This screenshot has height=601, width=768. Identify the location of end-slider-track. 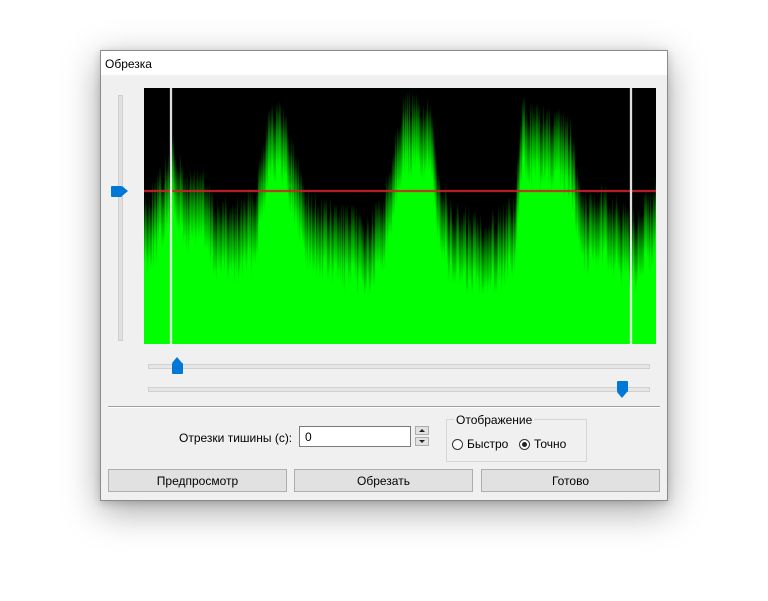
(399, 389).